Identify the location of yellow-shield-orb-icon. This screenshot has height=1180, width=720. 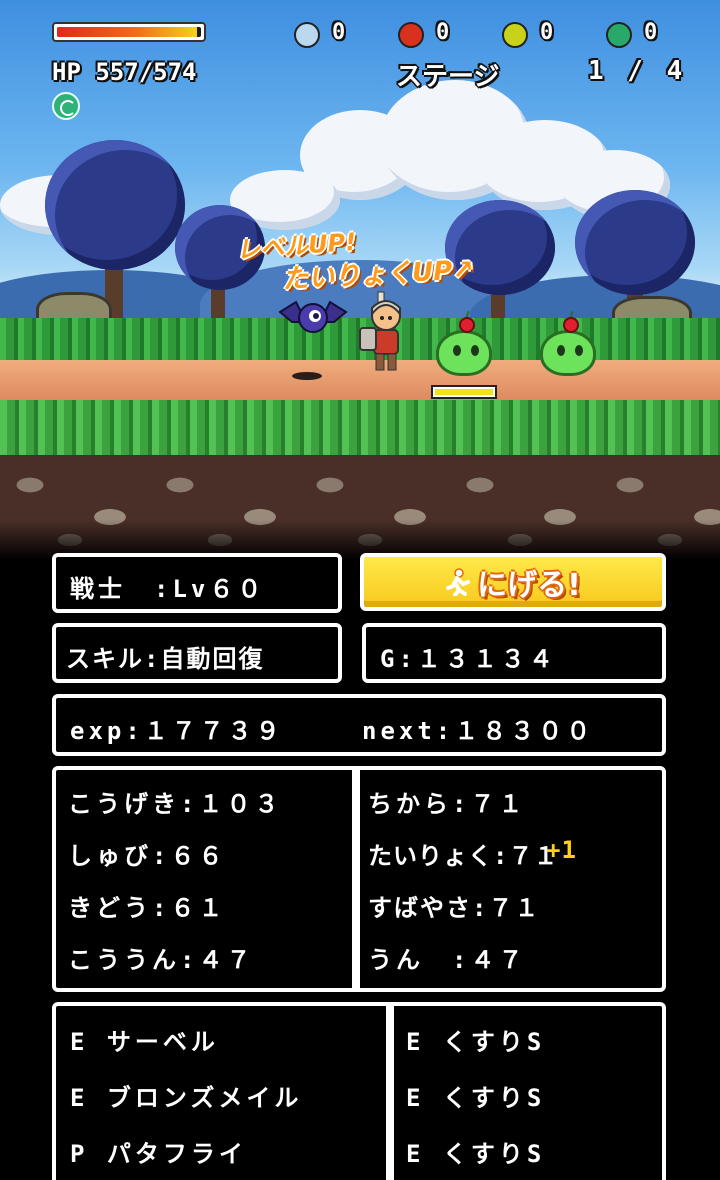
(515, 35).